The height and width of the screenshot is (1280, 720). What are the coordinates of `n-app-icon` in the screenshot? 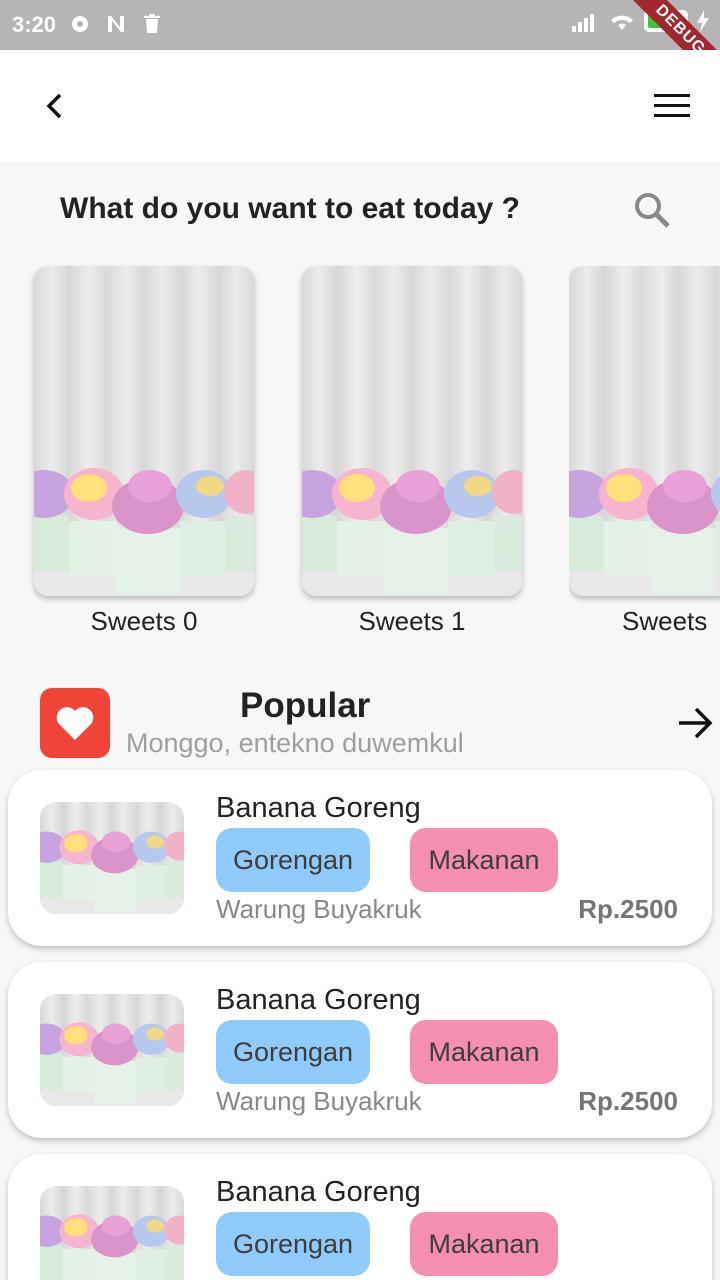 It's located at (116, 24).